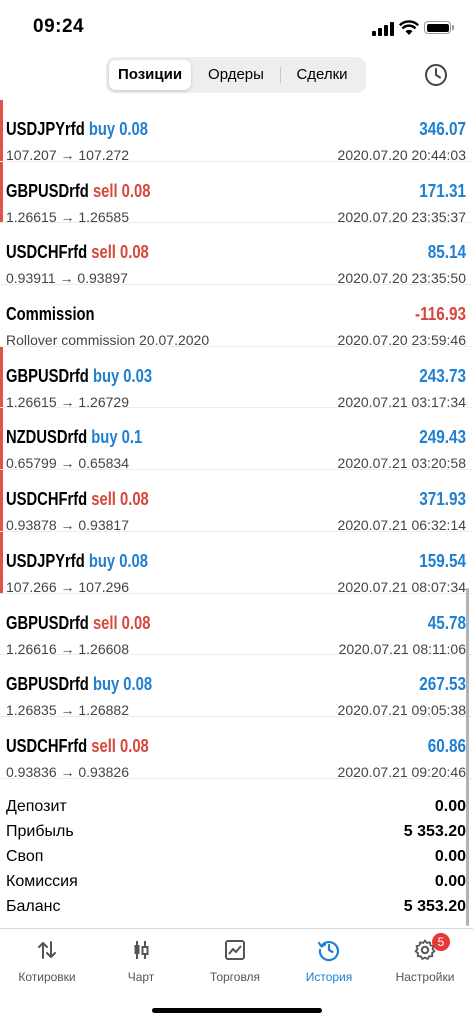 The height and width of the screenshot is (1025, 473). Describe the element at coordinates (42, 881) in the screenshot. I see `summary-label: Комиссия` at that location.